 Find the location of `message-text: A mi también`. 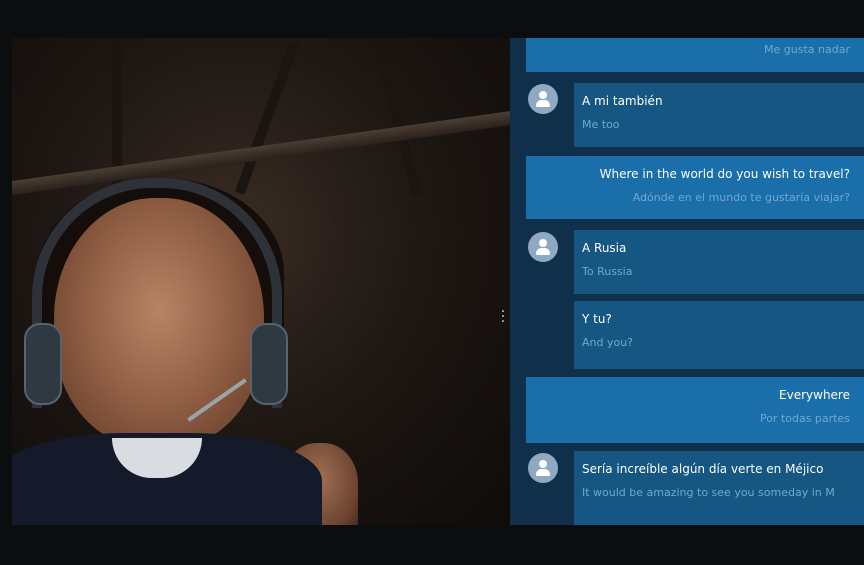

message-text: A mi también is located at coordinates (622, 101).